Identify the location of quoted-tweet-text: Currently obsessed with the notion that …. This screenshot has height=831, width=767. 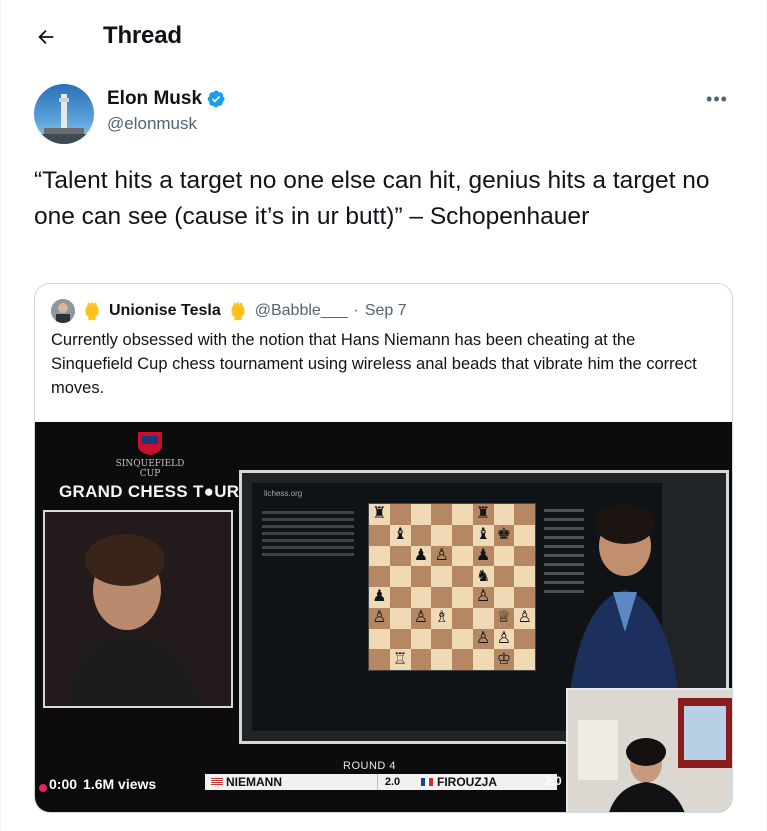
(374, 364).